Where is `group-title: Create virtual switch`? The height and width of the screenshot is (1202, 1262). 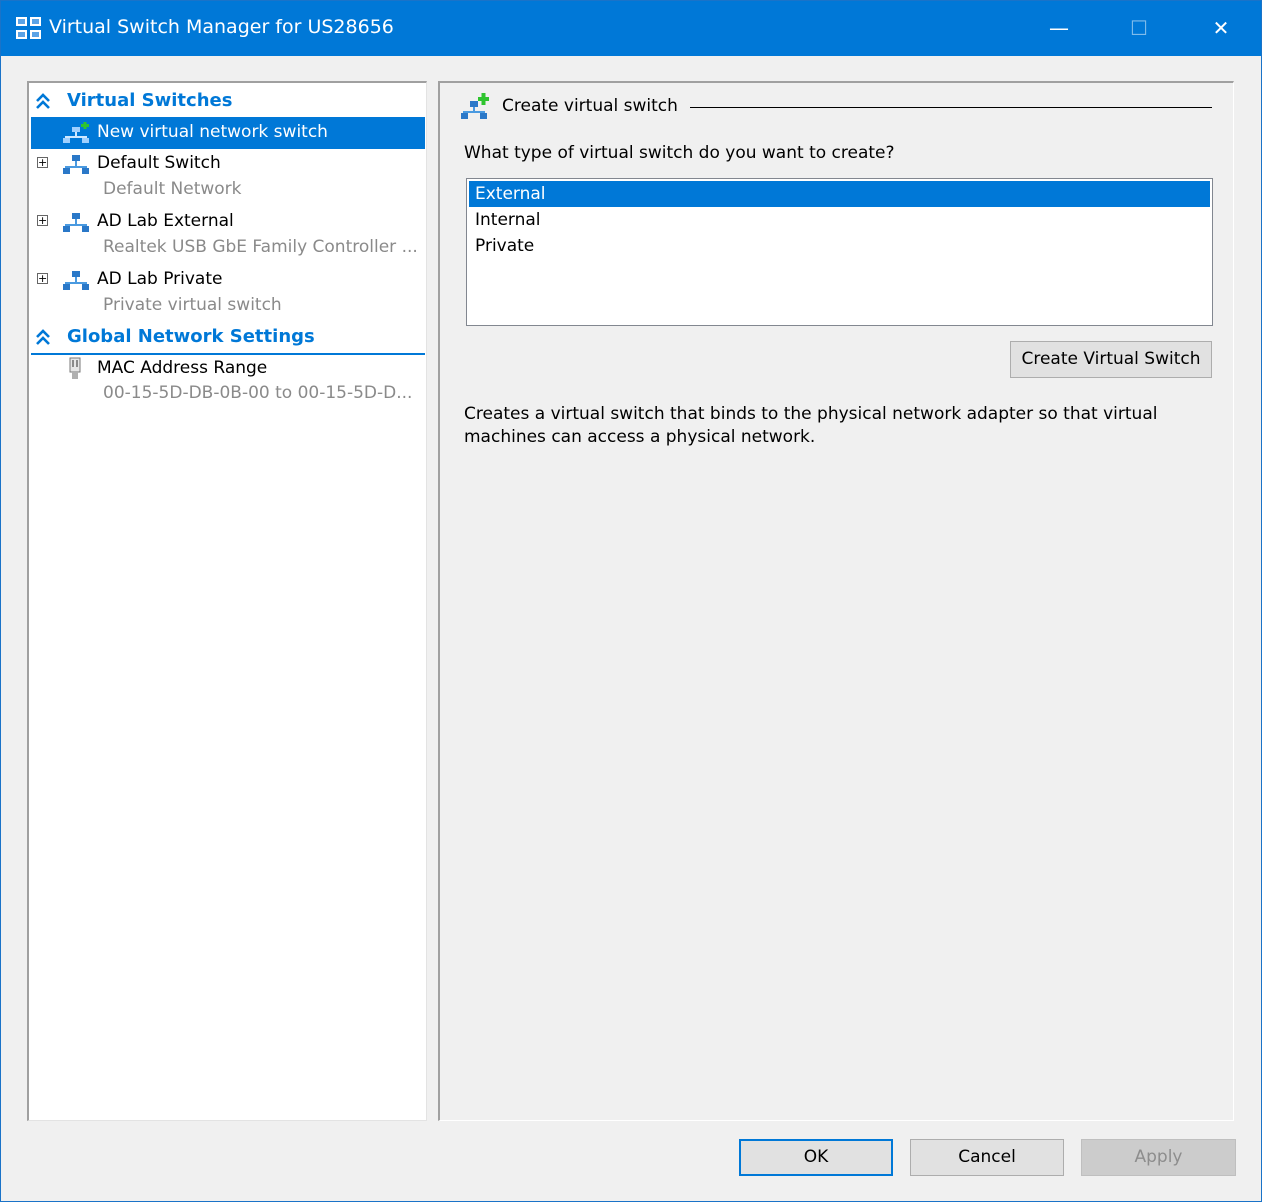 group-title: Create virtual switch is located at coordinates (840, 108).